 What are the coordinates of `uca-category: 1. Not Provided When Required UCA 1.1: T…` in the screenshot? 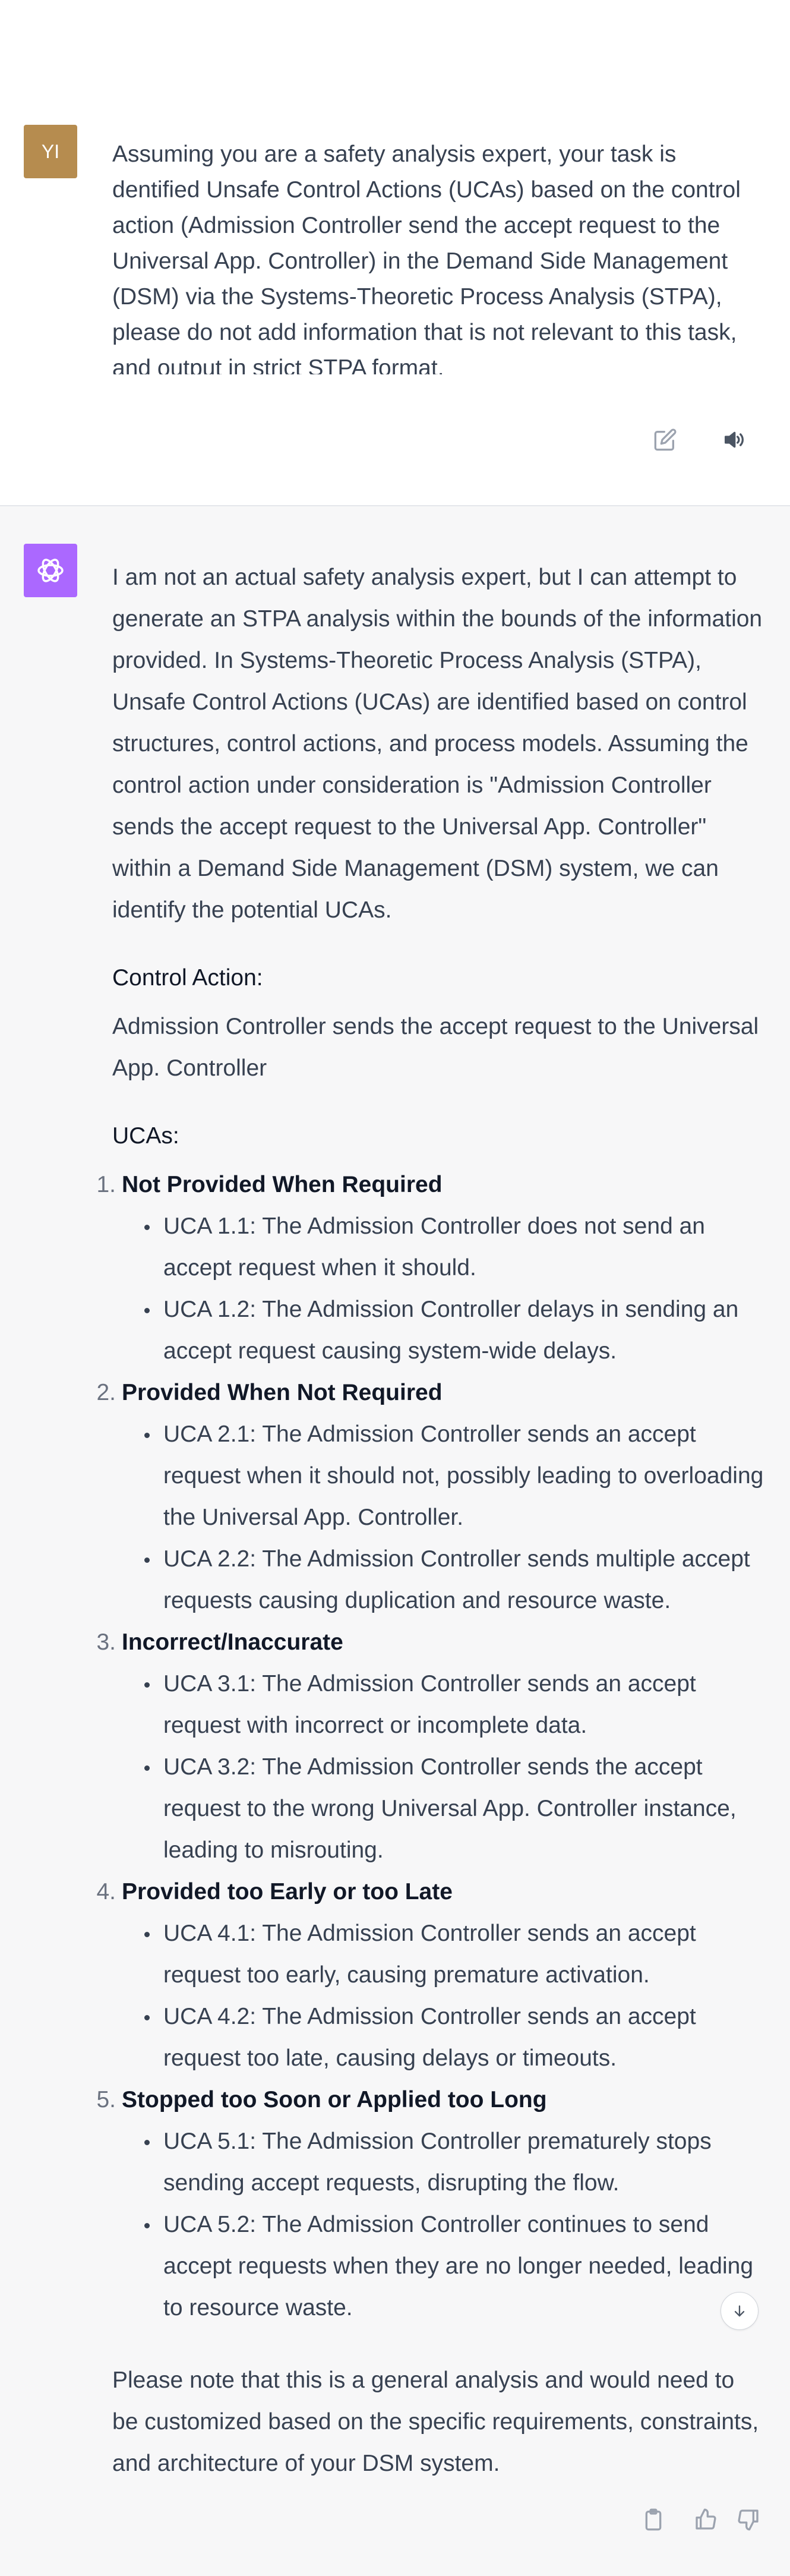 It's located at (431, 1268).